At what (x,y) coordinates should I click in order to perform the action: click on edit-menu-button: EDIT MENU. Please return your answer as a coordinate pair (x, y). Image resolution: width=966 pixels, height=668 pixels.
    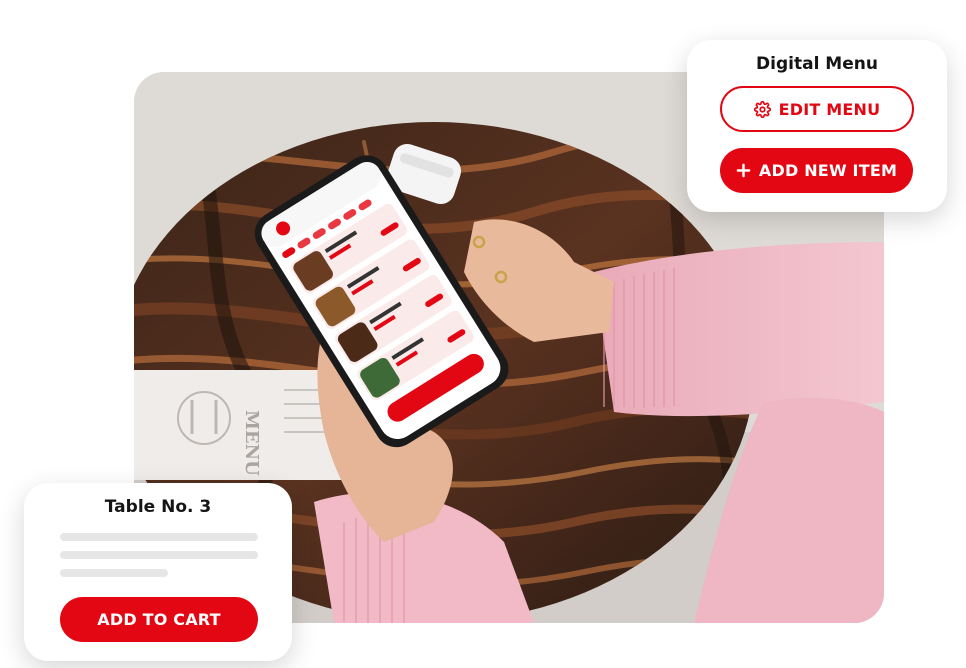
    Looking at the image, I should click on (817, 109).